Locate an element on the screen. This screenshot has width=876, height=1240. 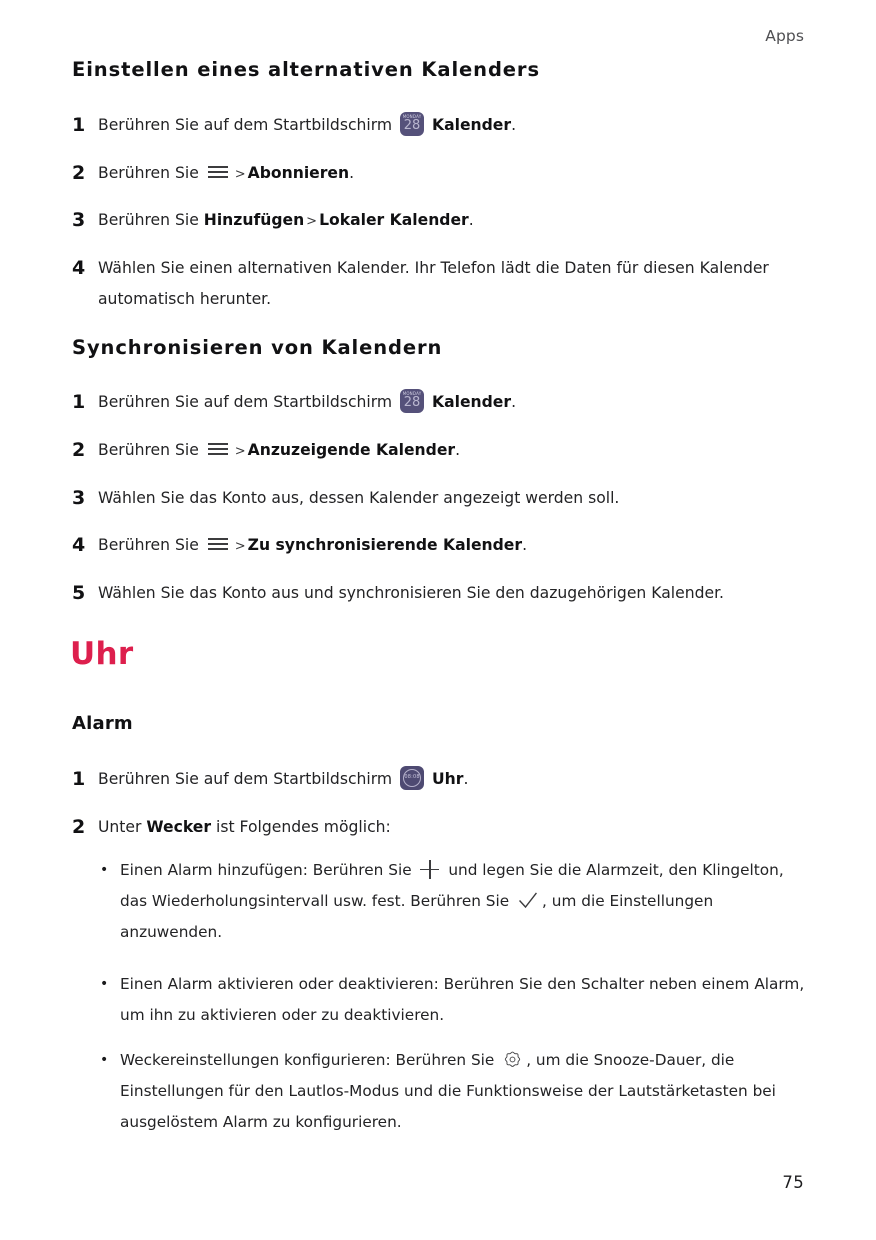
step-text-bold: Wecker is located at coordinates (179, 827).